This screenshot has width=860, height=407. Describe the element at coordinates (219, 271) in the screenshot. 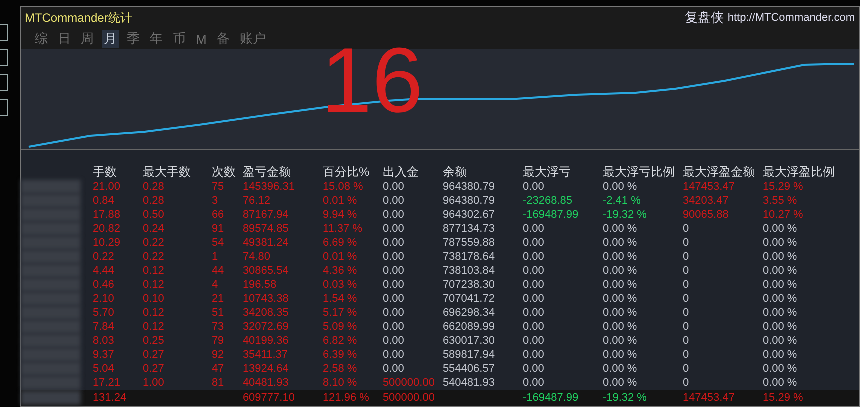

I see `table-cell-text: 44` at that location.